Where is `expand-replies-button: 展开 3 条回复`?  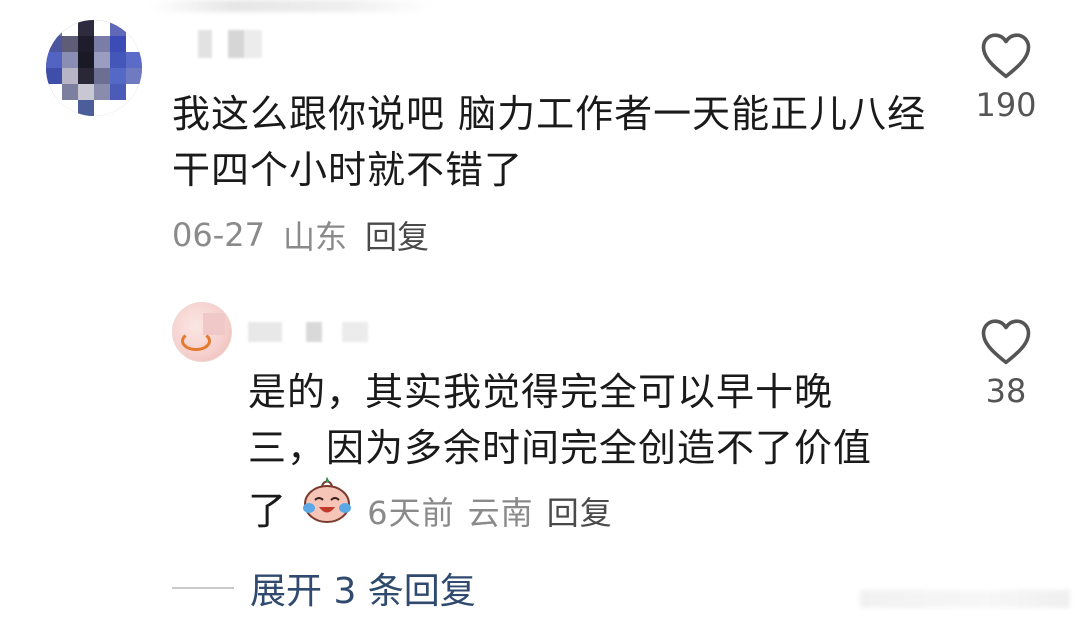
expand-replies-button: 展开 3 条回复 is located at coordinates (324, 588).